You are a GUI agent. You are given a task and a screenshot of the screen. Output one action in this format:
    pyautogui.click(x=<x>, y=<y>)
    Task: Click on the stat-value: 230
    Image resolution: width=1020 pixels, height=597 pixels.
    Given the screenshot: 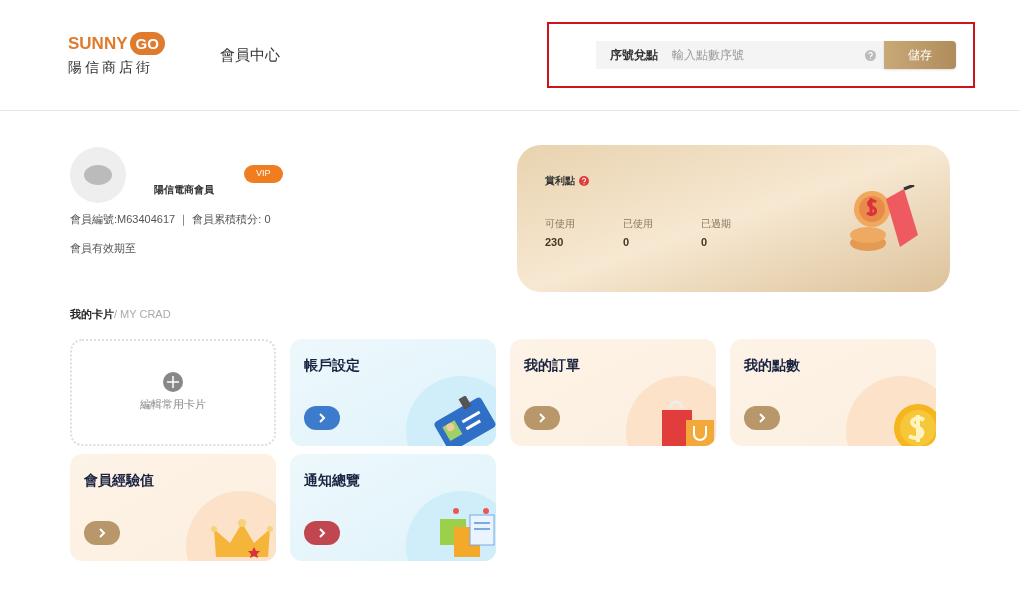 What is the action you would take?
    pyautogui.click(x=555, y=242)
    